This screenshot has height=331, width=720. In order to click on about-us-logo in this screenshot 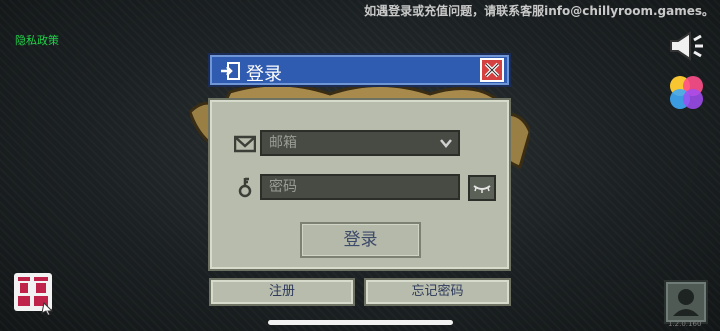, I will do `click(34, 293)`.